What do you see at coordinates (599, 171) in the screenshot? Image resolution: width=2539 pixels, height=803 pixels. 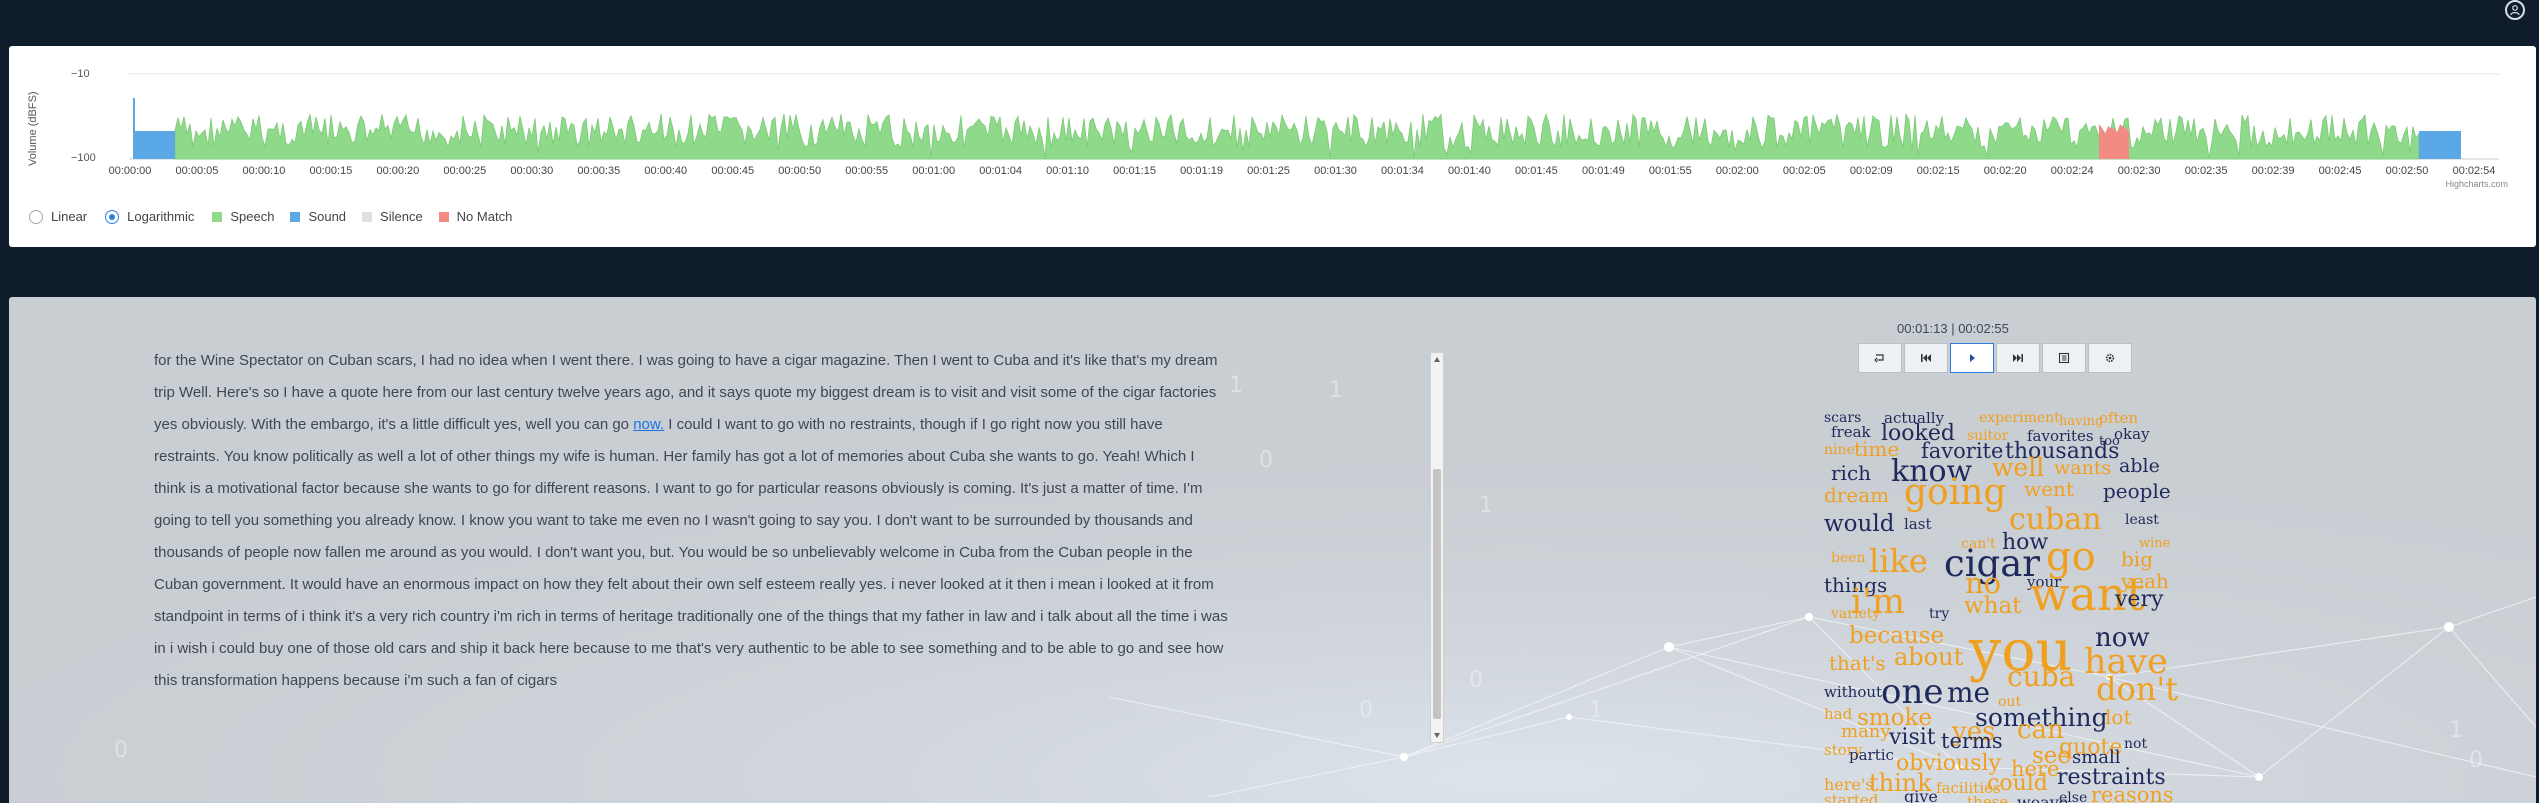 I see `x-tick-label: 00:00:35` at bounding box center [599, 171].